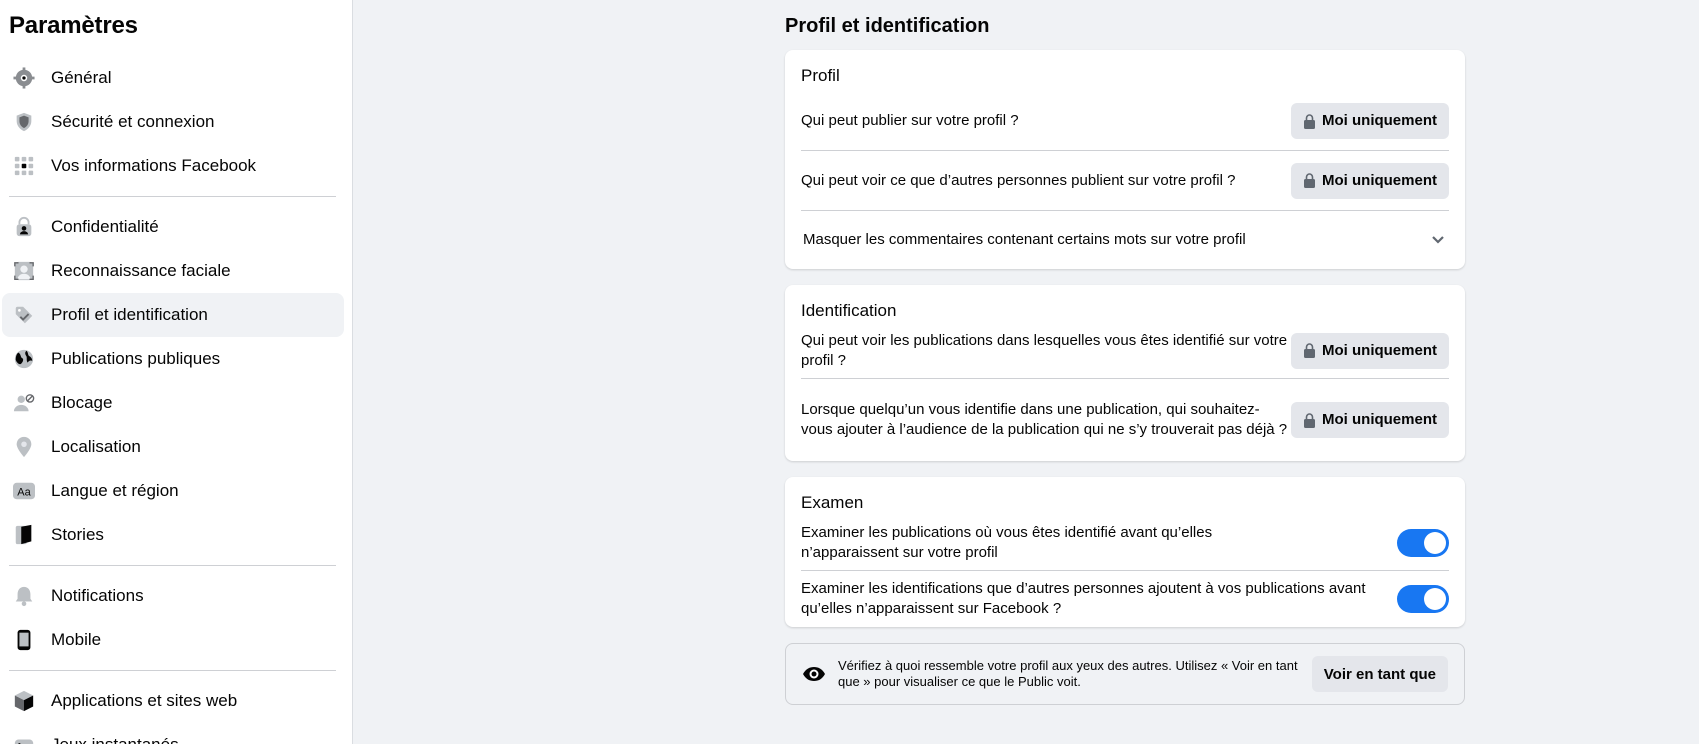  Describe the element at coordinates (24, 78) in the screenshot. I see `gear-icon` at that location.